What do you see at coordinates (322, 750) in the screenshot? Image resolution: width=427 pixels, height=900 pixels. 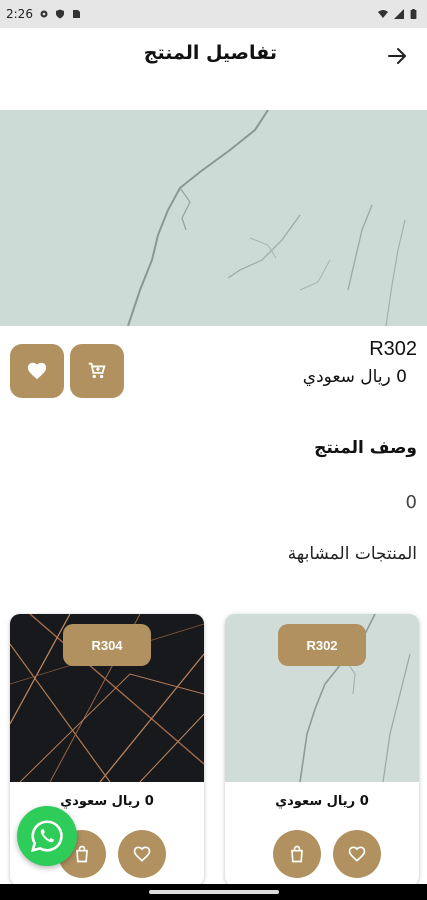 I see `similar-product-card: R302 0 ريال سعودي` at bounding box center [322, 750].